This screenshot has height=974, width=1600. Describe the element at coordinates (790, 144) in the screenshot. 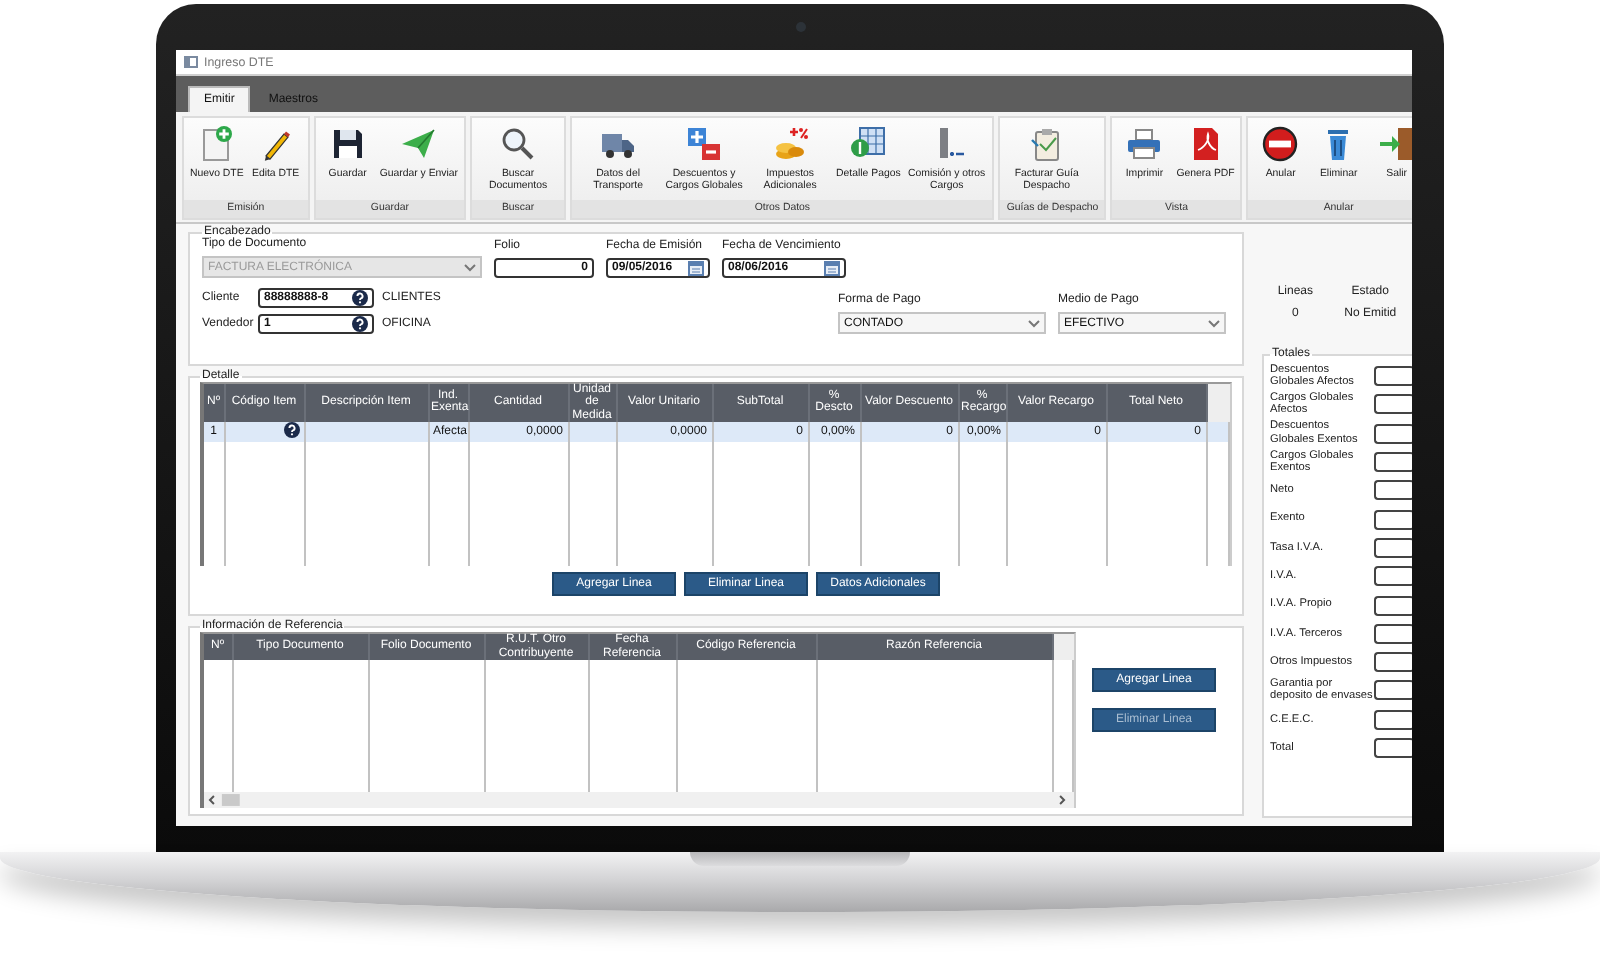

I see `coins-icon` at that location.